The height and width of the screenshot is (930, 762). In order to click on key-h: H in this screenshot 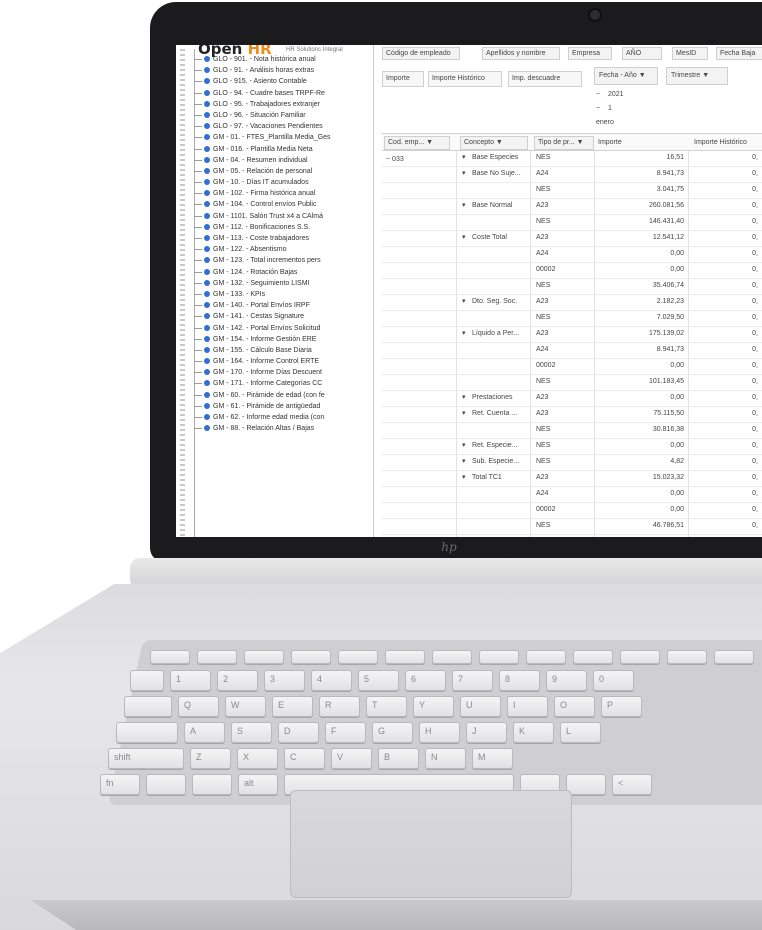, I will do `click(439, 732)`.